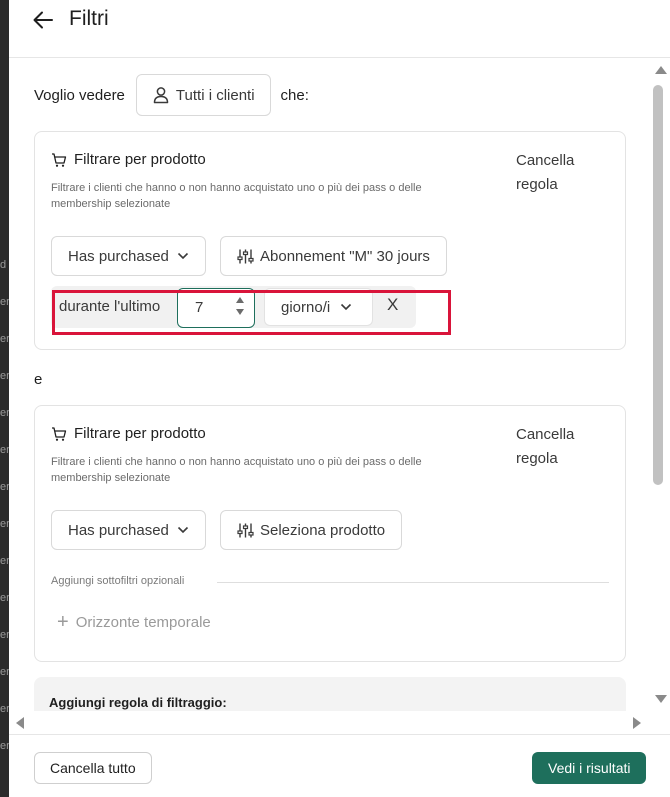 The height and width of the screenshot is (797, 670). I want to click on optional-subfilters-label: Aggiungi sottofiltri opzionali, so click(118, 581).